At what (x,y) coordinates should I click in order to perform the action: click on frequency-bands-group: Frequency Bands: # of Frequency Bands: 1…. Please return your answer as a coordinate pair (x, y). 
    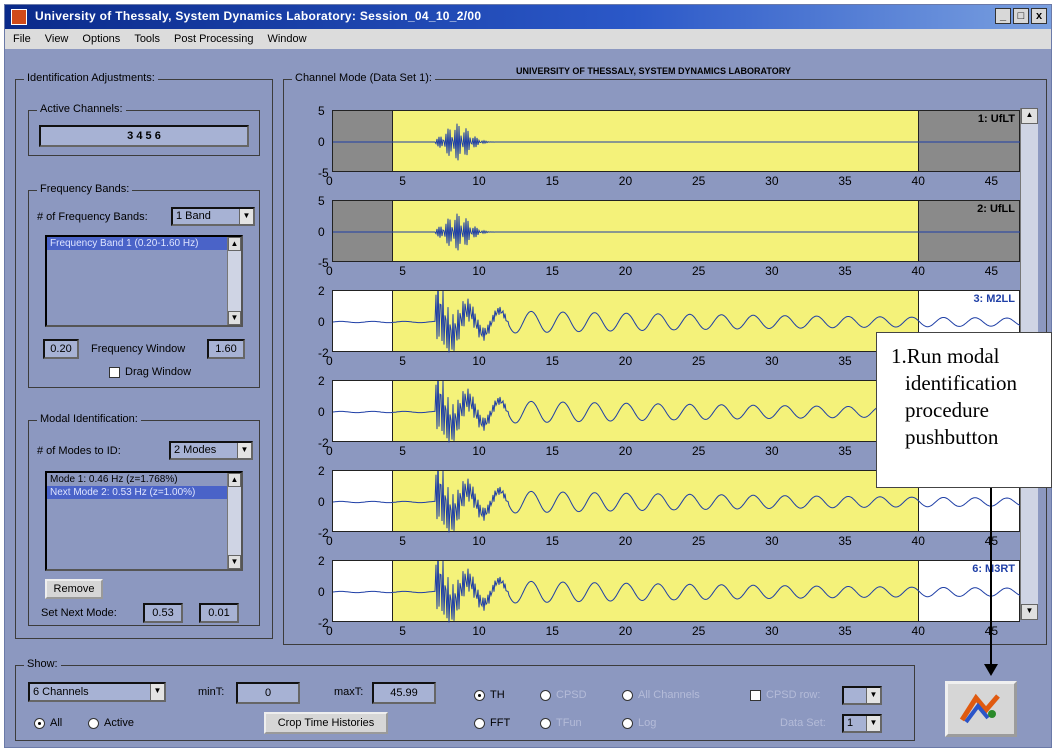
    Looking at the image, I should click on (144, 285).